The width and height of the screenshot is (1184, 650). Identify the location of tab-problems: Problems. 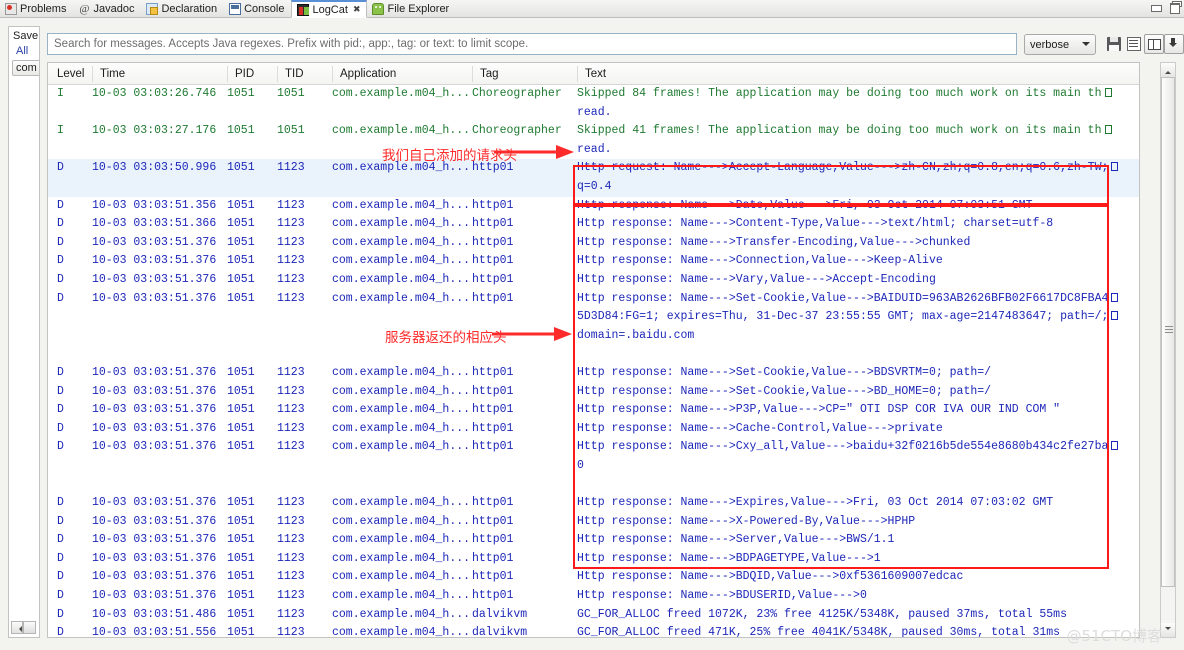
(36, 8).